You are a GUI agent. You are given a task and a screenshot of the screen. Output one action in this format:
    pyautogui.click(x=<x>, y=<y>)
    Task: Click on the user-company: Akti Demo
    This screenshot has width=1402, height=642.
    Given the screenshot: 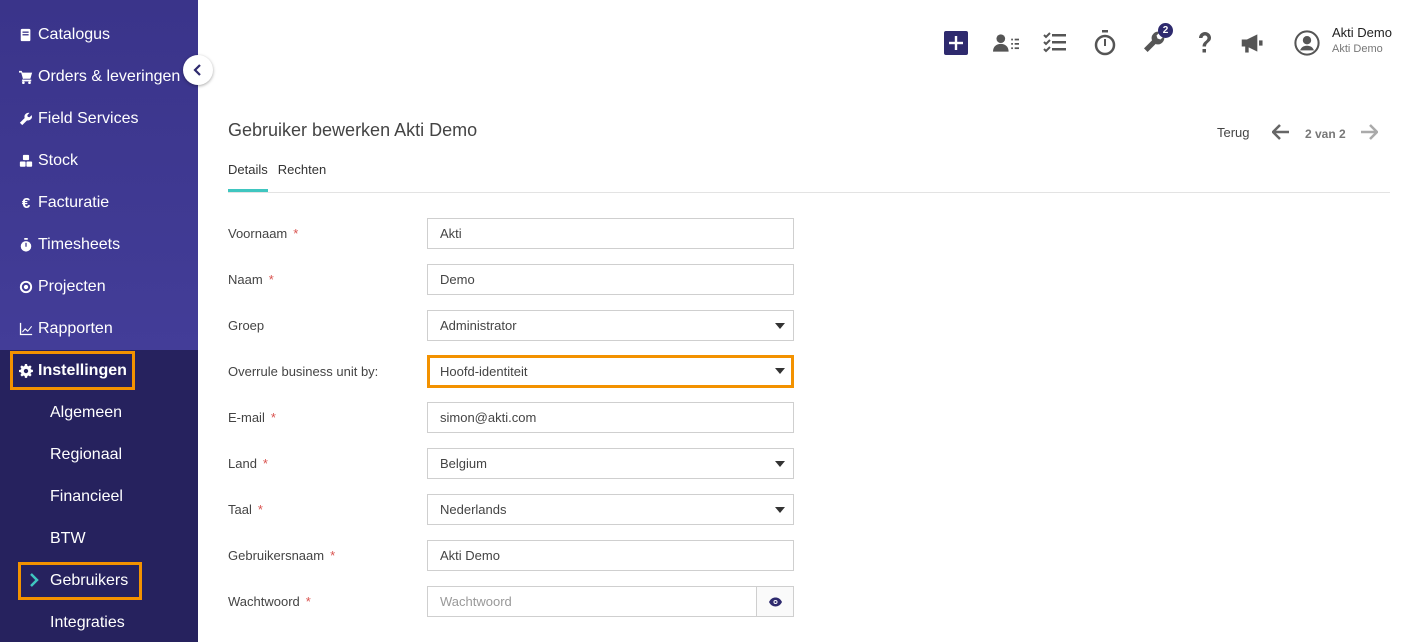 What is the action you would take?
    pyautogui.click(x=1357, y=49)
    